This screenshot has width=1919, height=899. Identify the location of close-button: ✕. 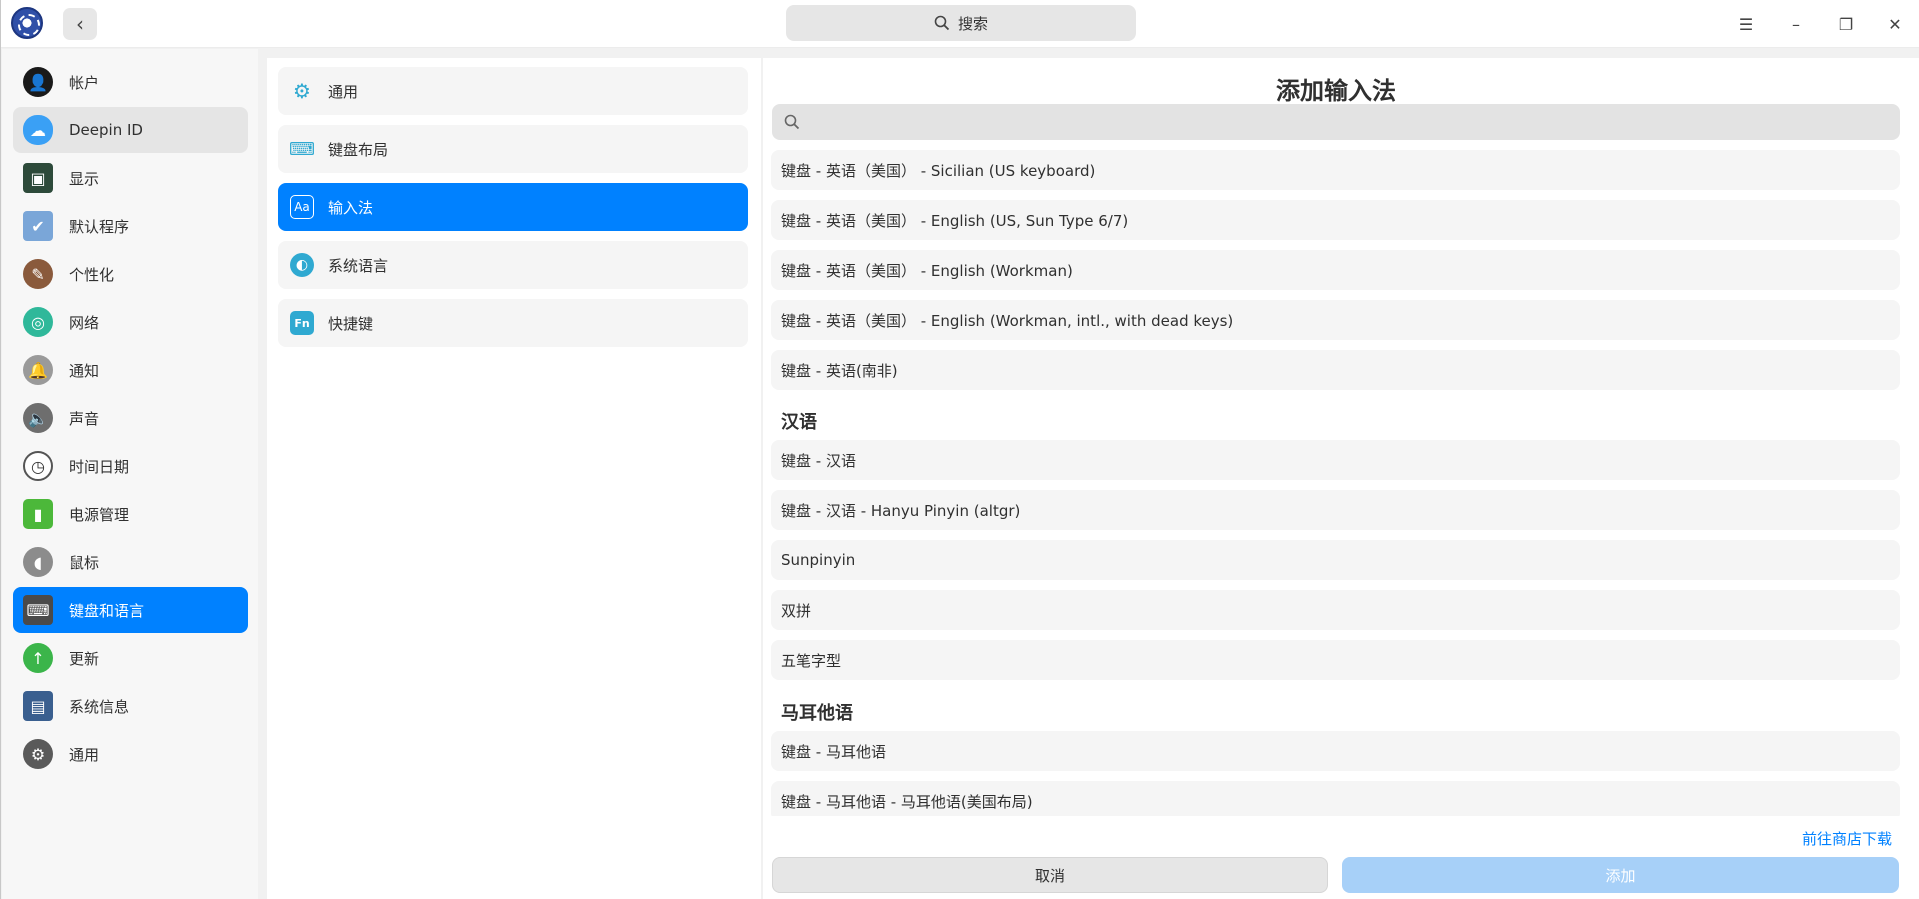
(1895, 24).